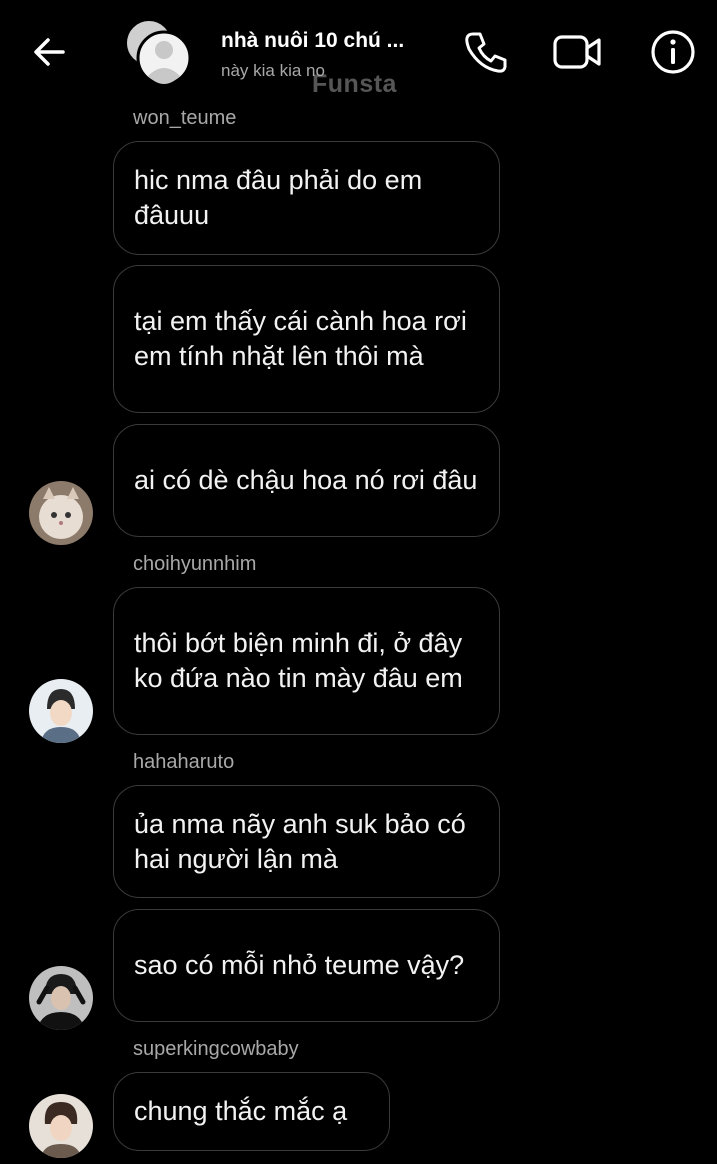 The height and width of the screenshot is (1164, 717). I want to click on message-text: ai có dè chậu hoa nó rơi đâu, so click(306, 480).